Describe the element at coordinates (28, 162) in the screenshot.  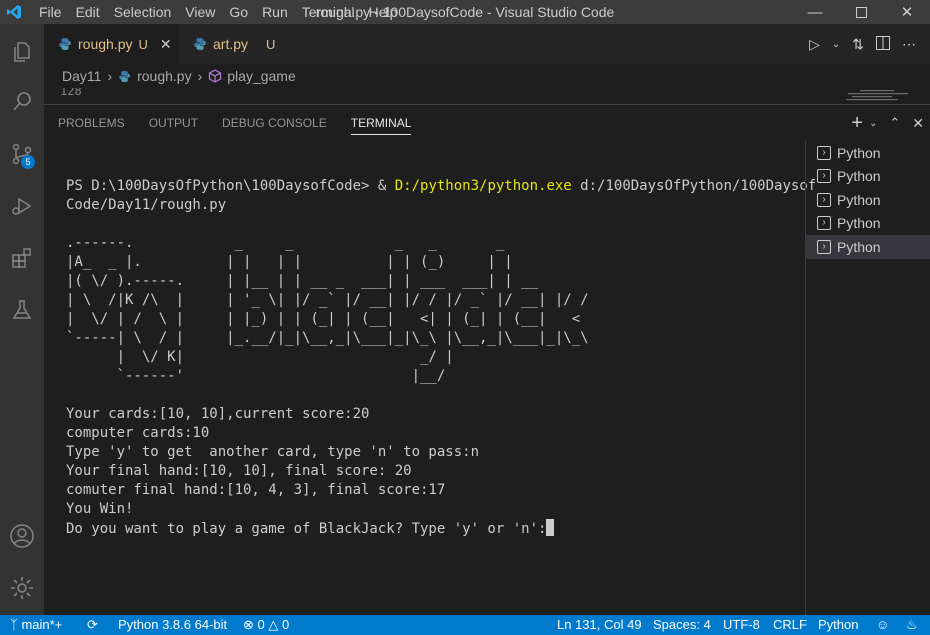
I see `source-control-badge: 5` at that location.